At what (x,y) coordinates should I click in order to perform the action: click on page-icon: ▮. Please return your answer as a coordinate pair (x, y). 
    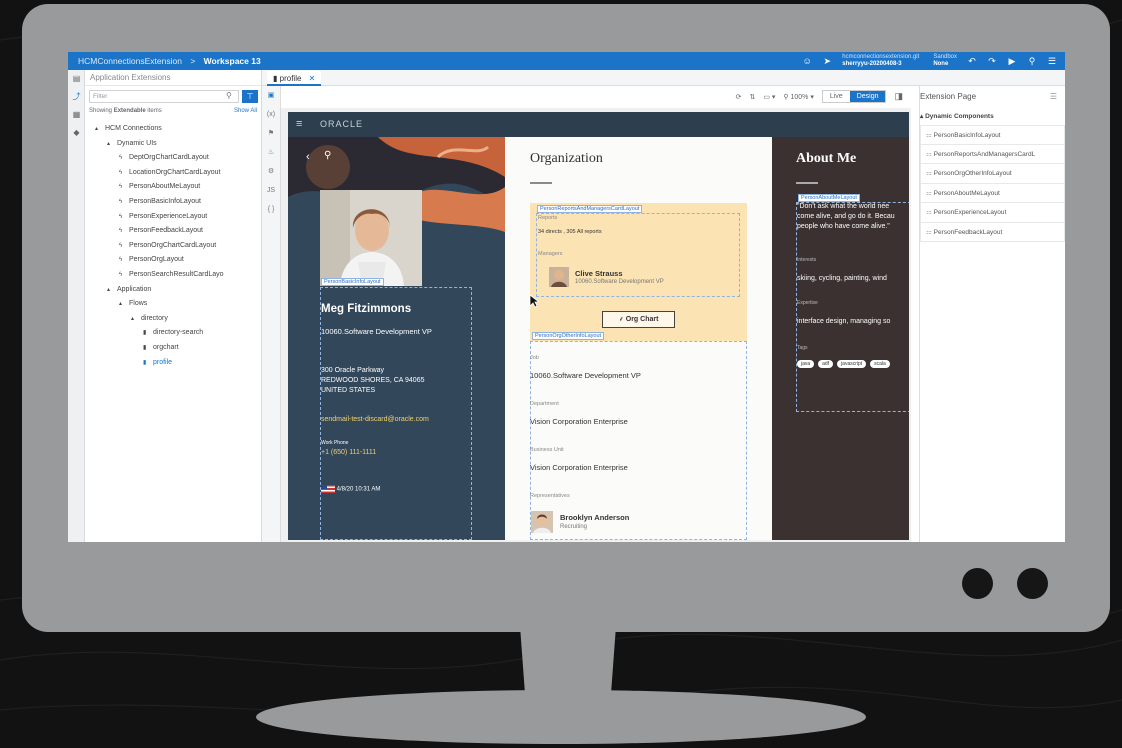
    Looking at the image, I should click on (145, 333).